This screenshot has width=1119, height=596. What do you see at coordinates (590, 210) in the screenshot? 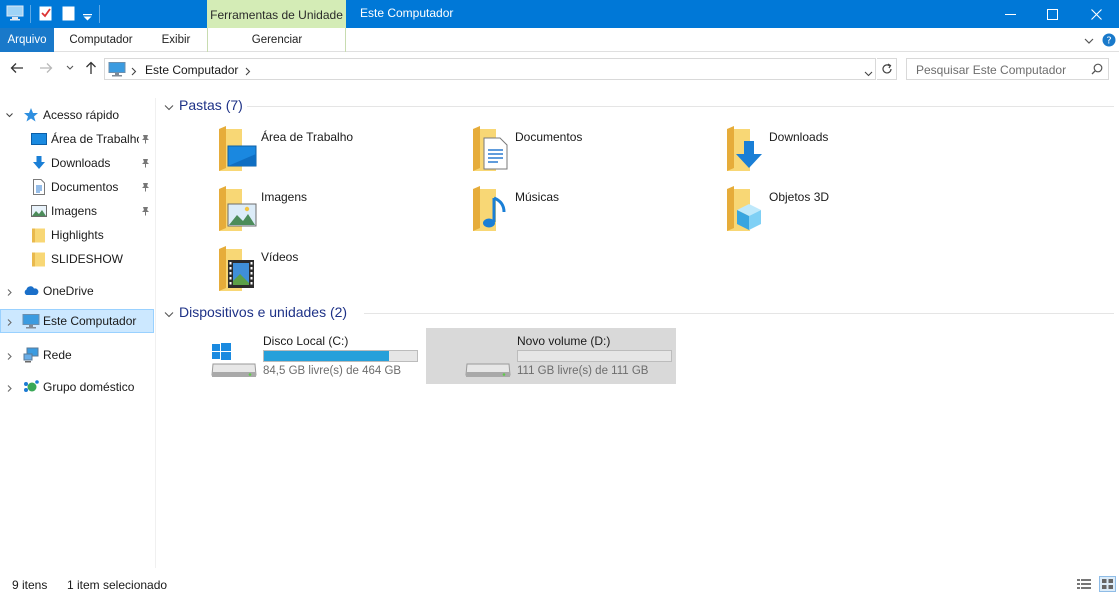
I see `folder-music: Músicas` at bounding box center [590, 210].